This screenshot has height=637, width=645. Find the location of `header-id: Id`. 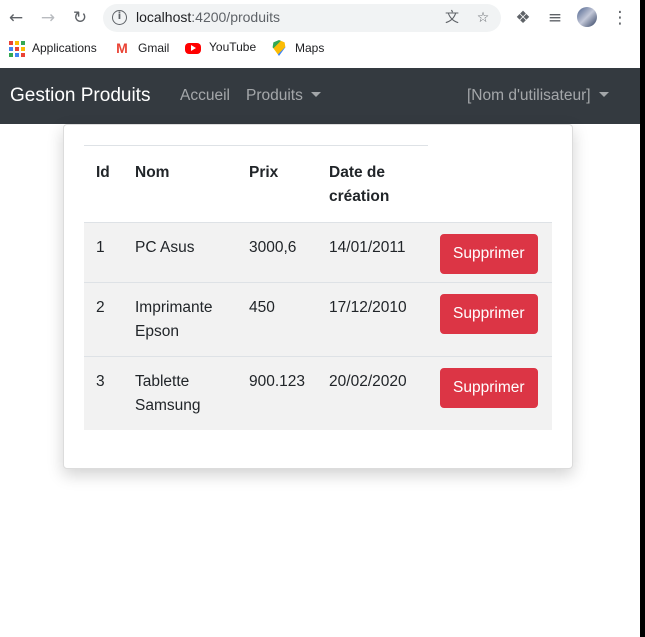

header-id: Id is located at coordinates (103, 184).